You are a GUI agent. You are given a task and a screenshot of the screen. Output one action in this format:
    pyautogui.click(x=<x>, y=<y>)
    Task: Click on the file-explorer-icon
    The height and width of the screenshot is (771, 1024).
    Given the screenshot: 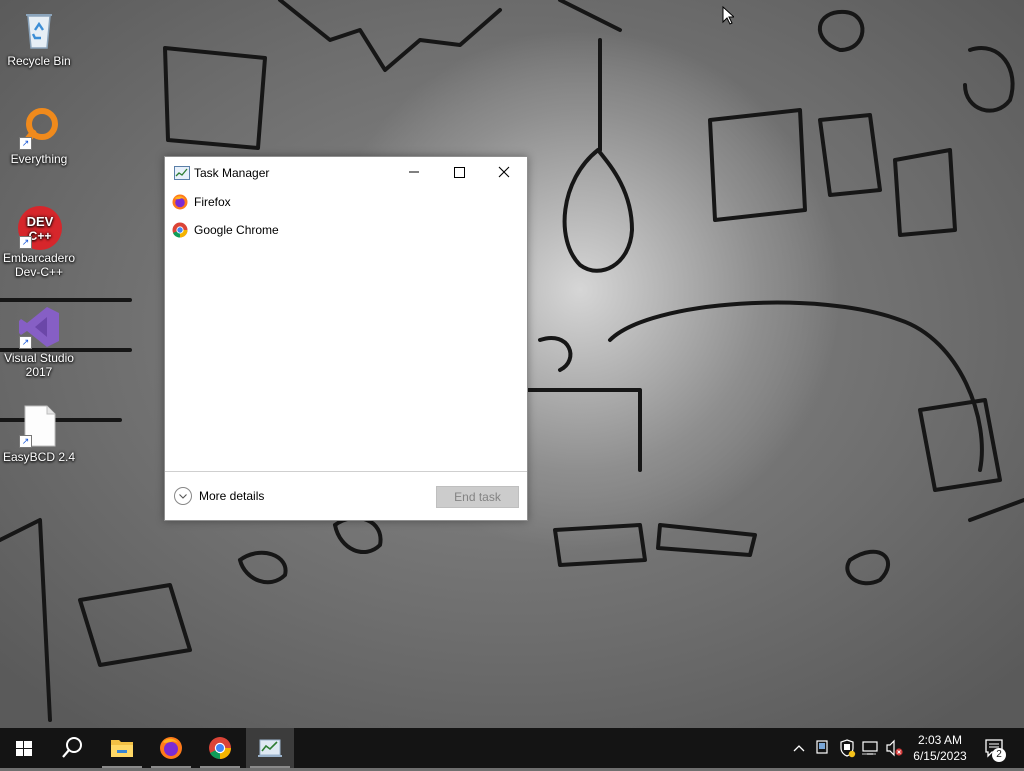 What is the action you would take?
    pyautogui.click(x=122, y=748)
    